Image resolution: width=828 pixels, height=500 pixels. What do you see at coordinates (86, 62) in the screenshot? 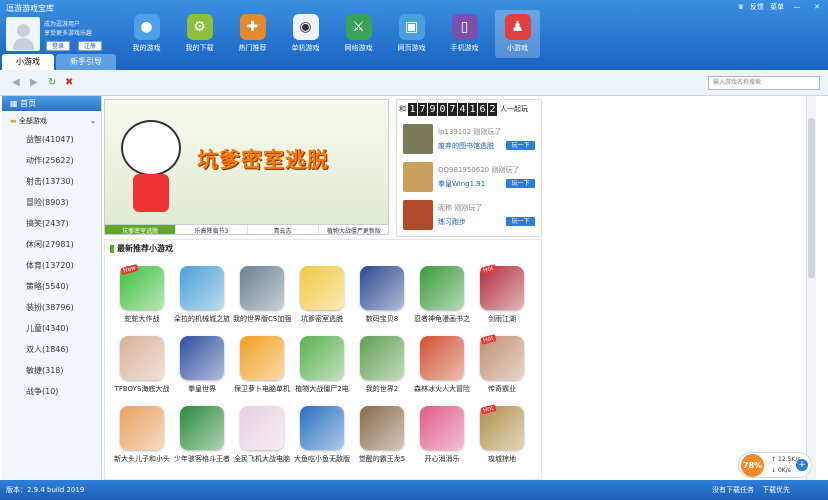
I see `tab-beginner-guide: 新手引导` at bounding box center [86, 62].